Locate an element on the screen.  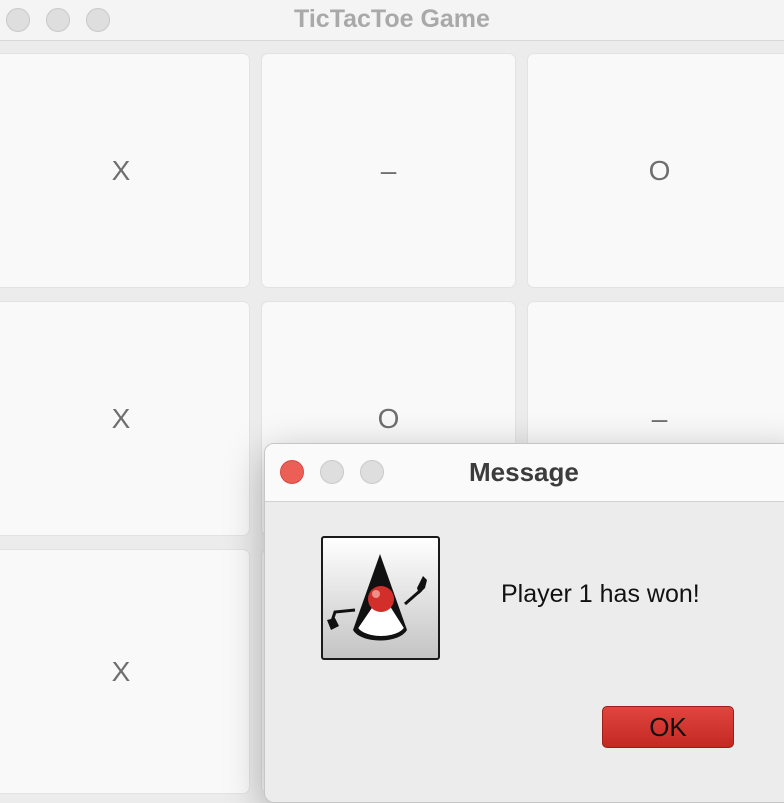
window-title: TicTacToe Game is located at coordinates (392, 19).